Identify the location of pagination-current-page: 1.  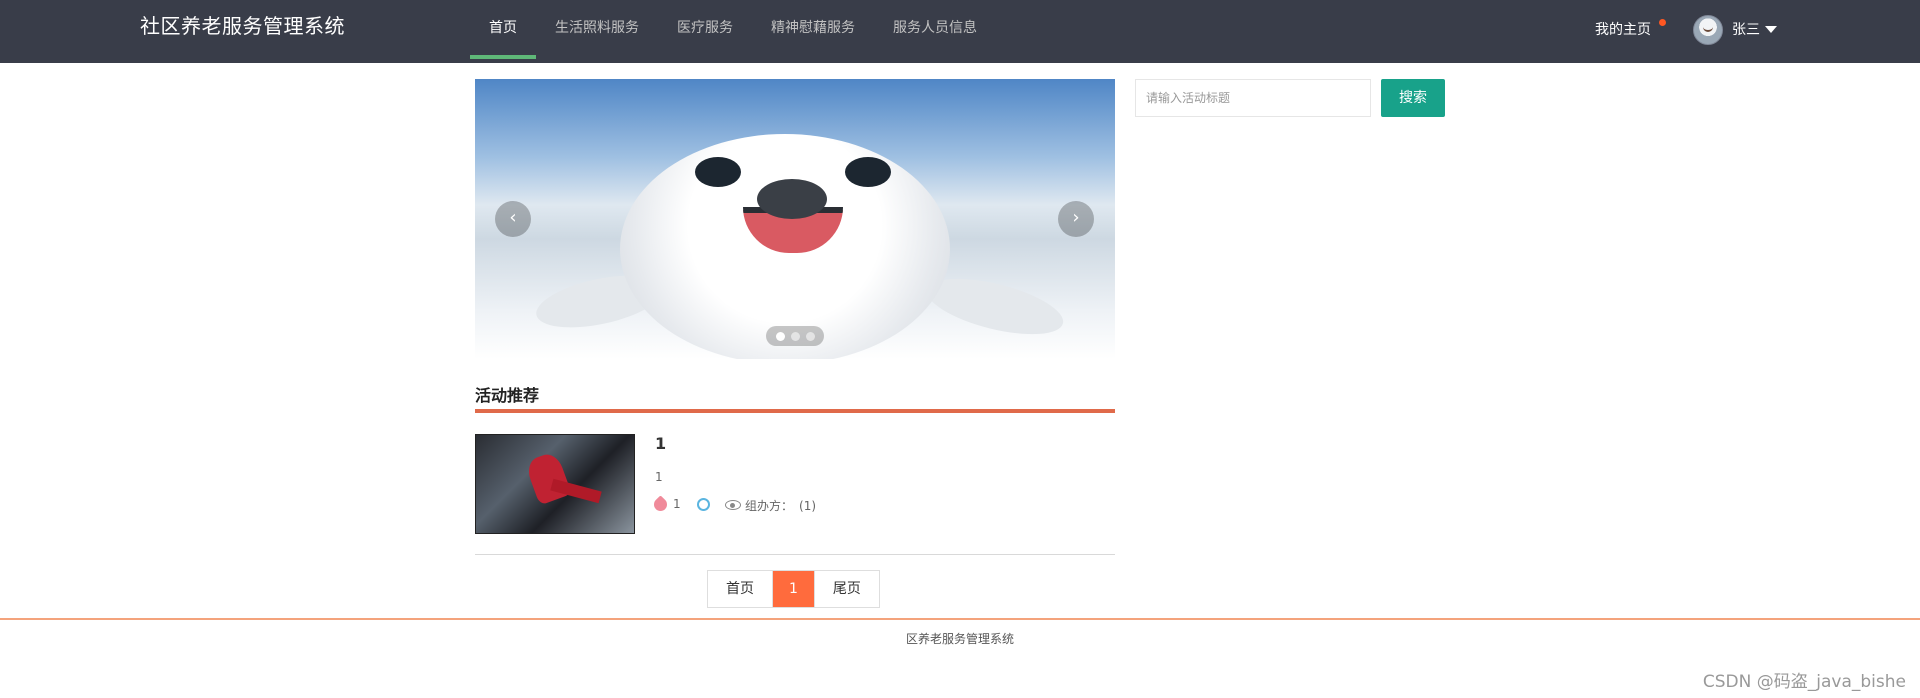
(793, 589).